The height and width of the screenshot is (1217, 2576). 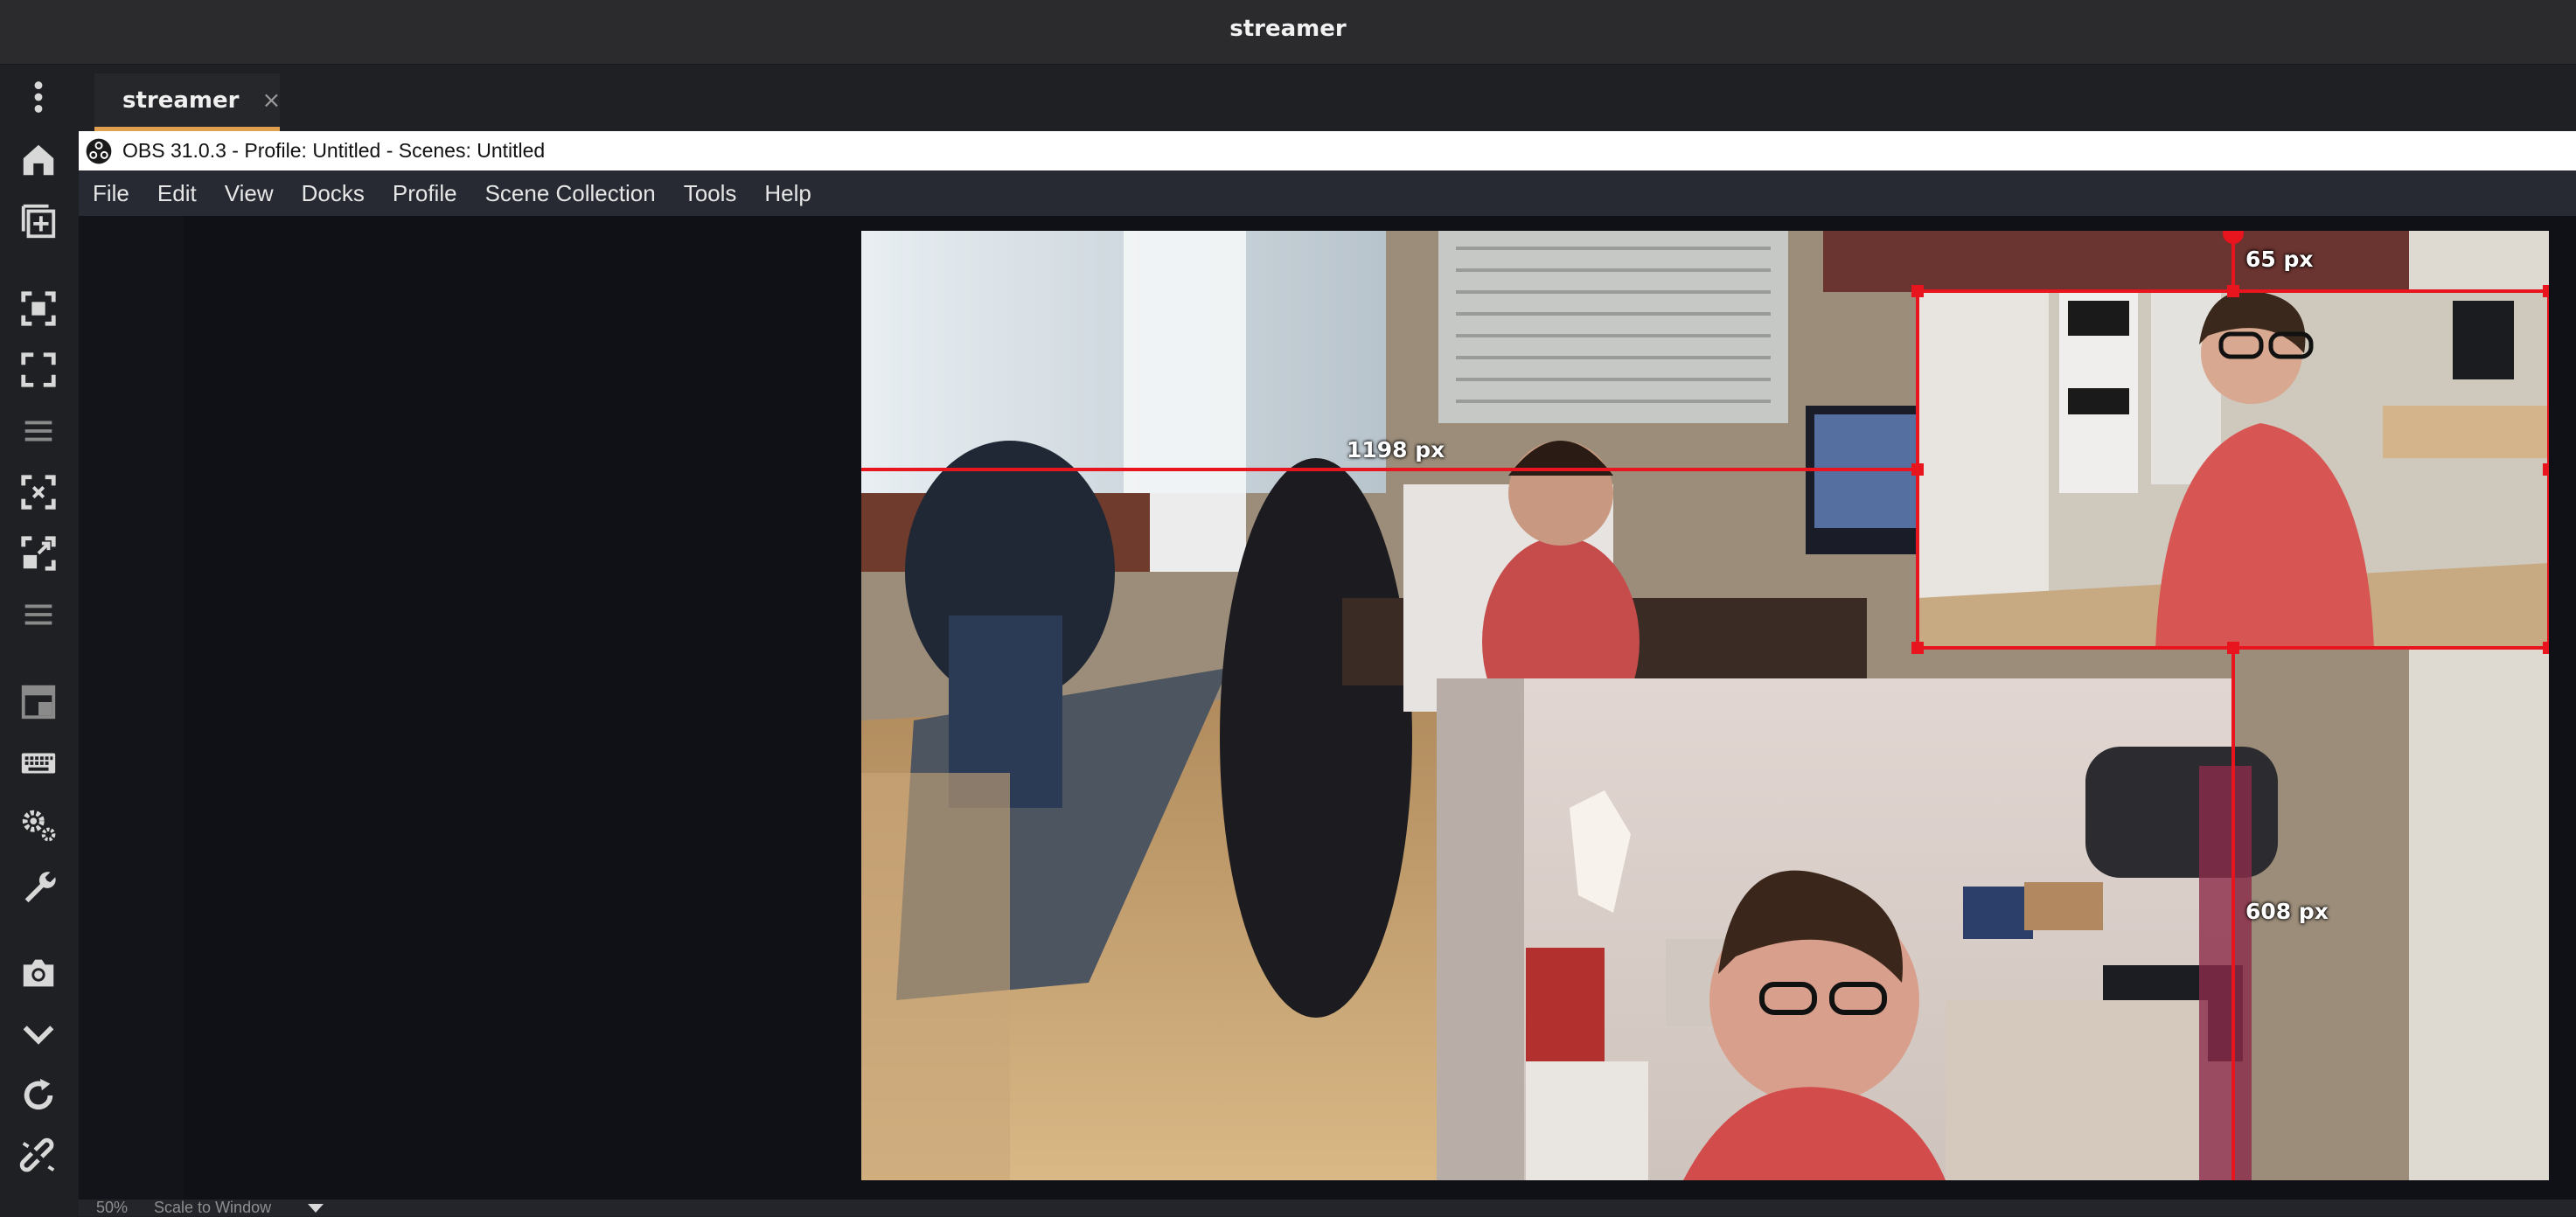 What do you see at coordinates (710, 193) in the screenshot?
I see `menu-tools: Tools` at bounding box center [710, 193].